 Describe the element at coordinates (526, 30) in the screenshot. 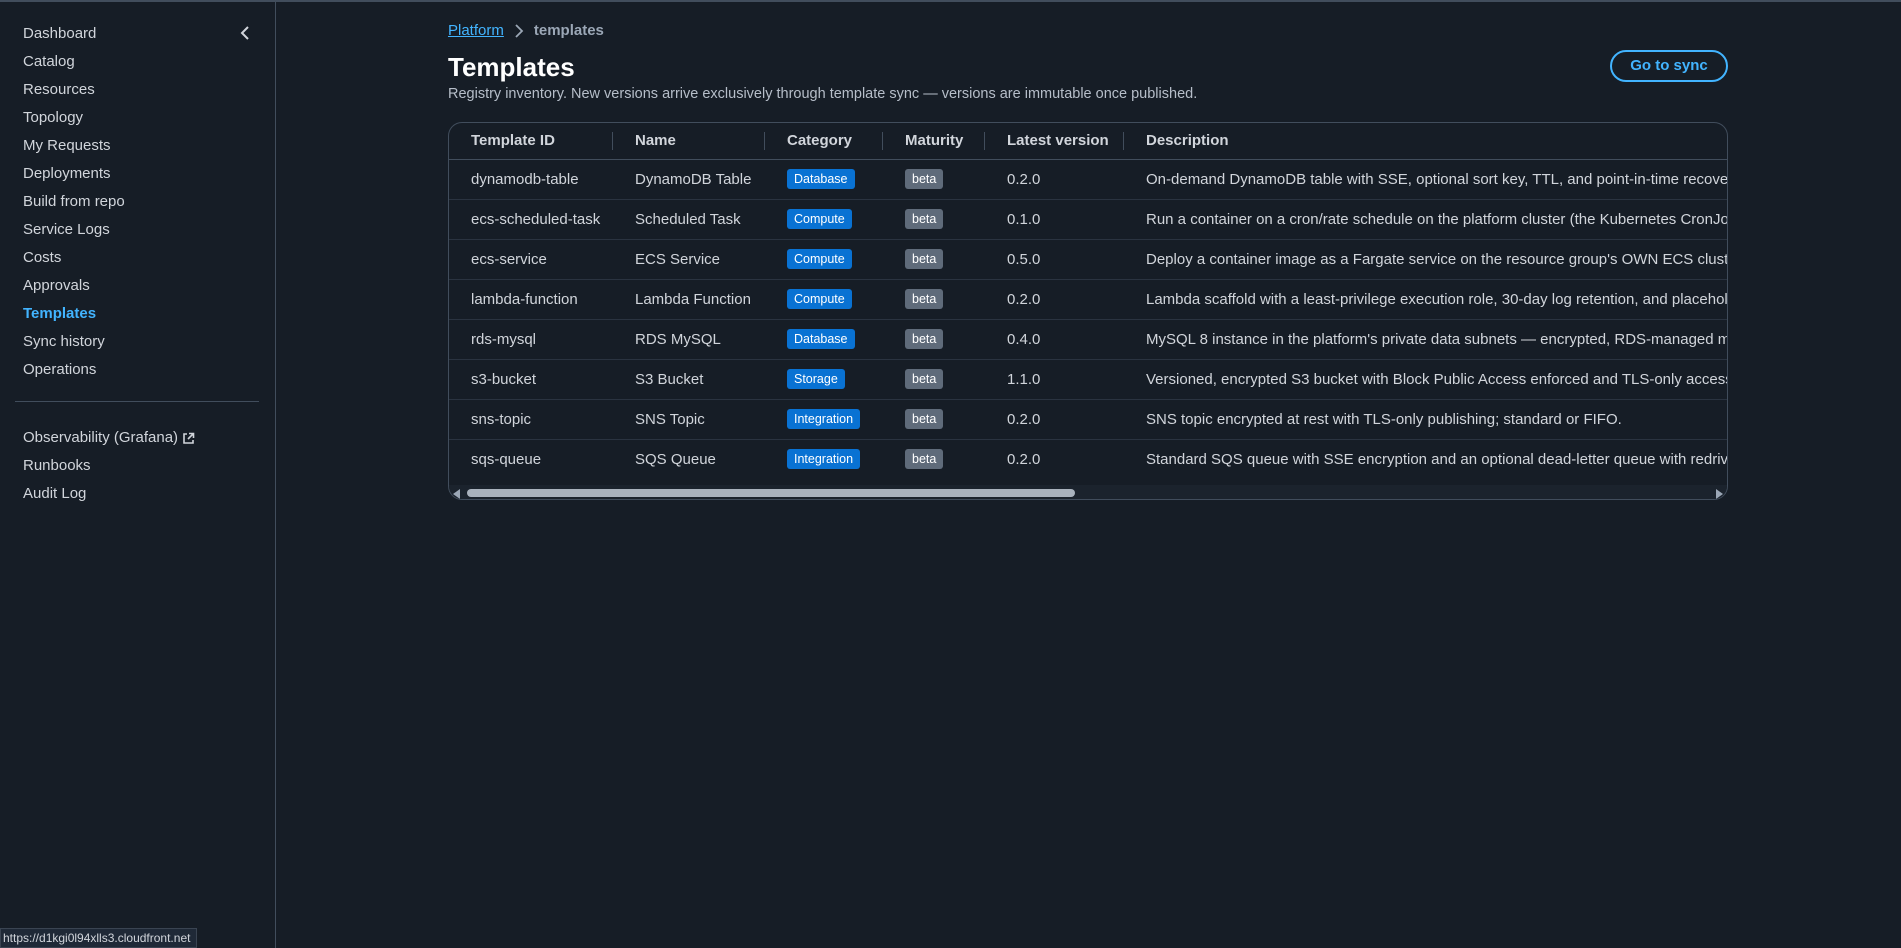

I see `breadcrumb: Platform templates` at that location.